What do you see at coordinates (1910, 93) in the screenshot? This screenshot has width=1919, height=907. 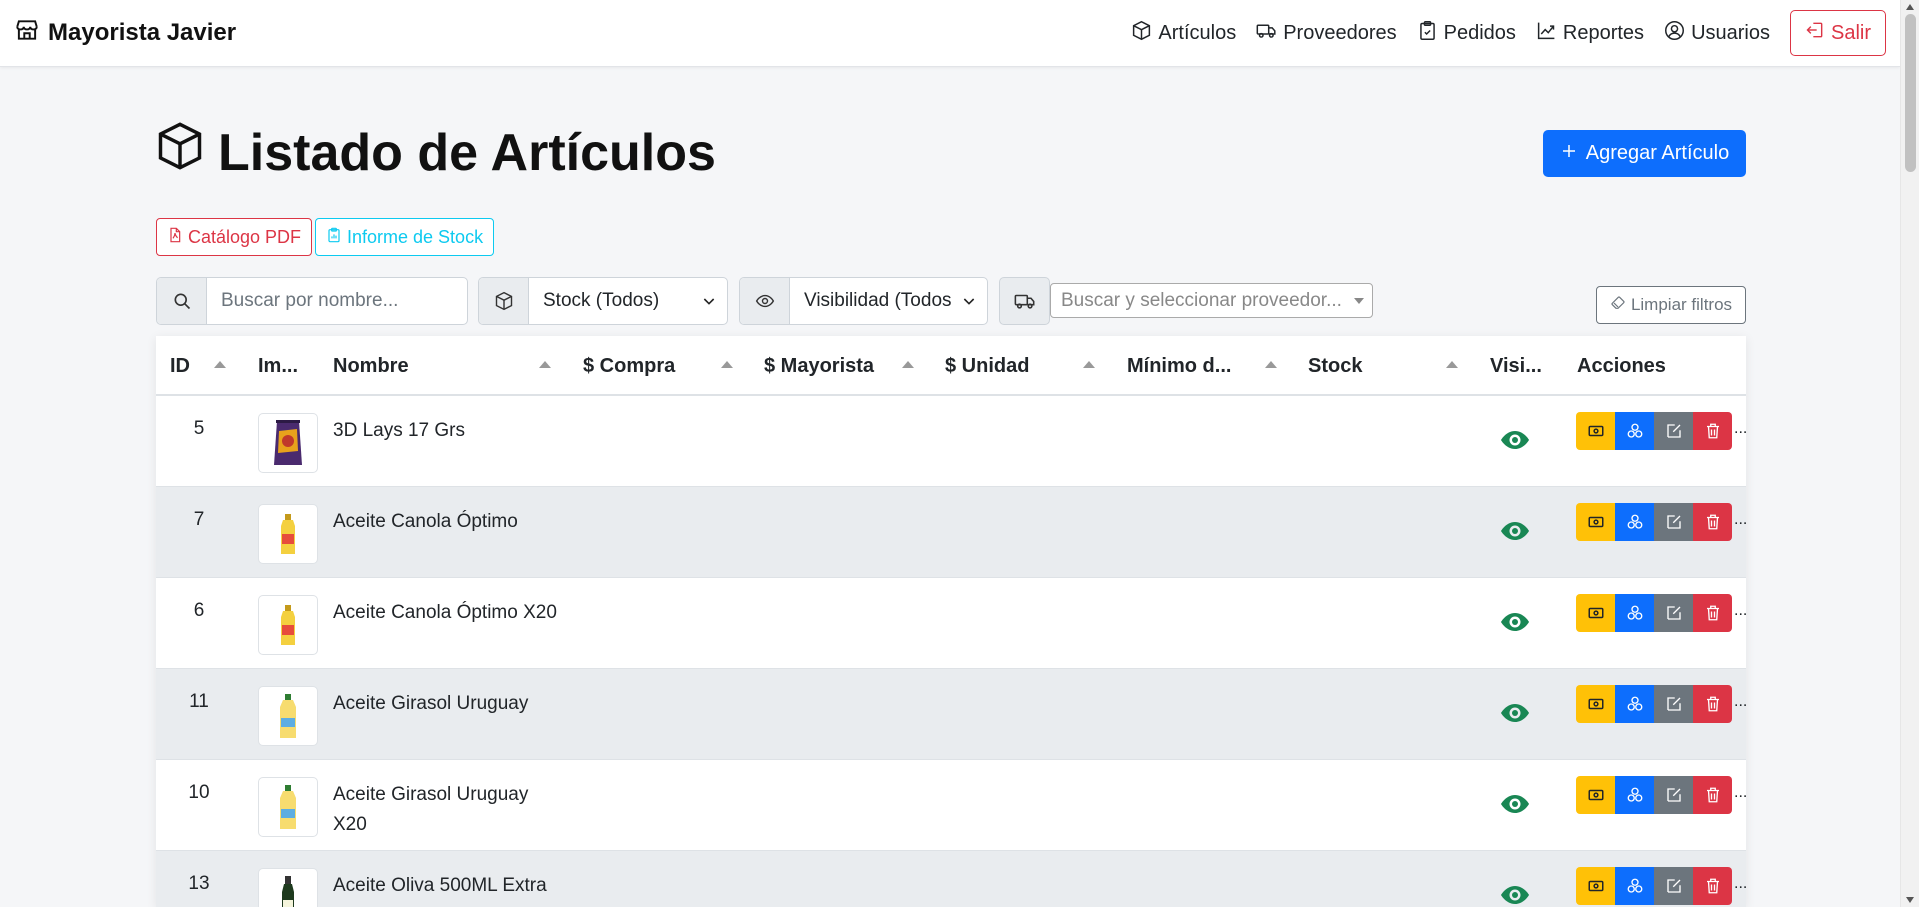 I see `scroll-thumb` at bounding box center [1910, 93].